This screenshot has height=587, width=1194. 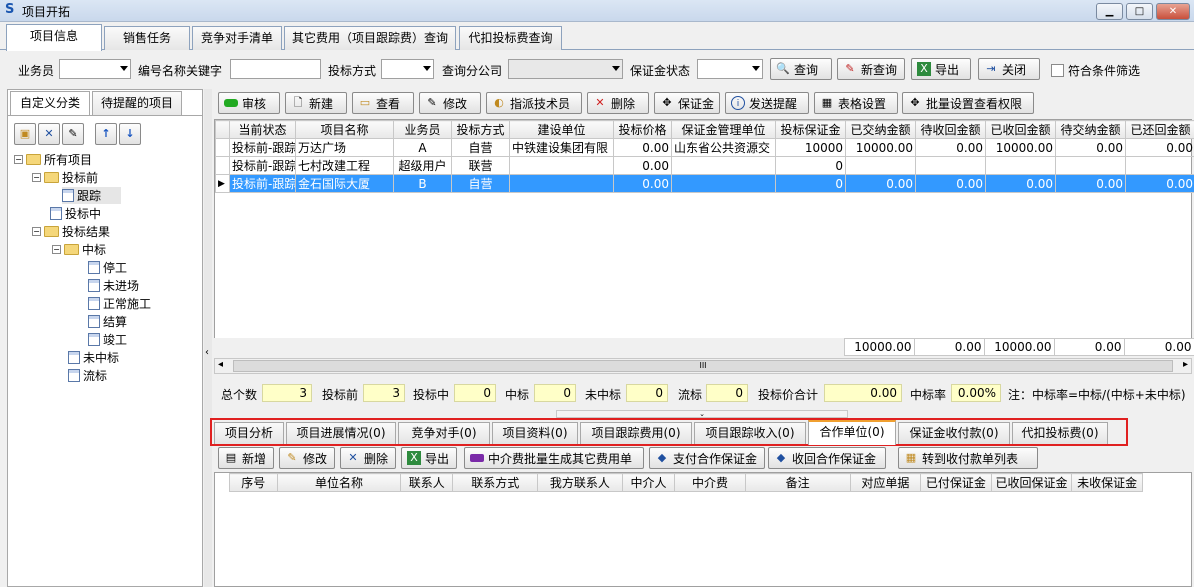 I want to click on keyword-input, so click(x=275, y=69).